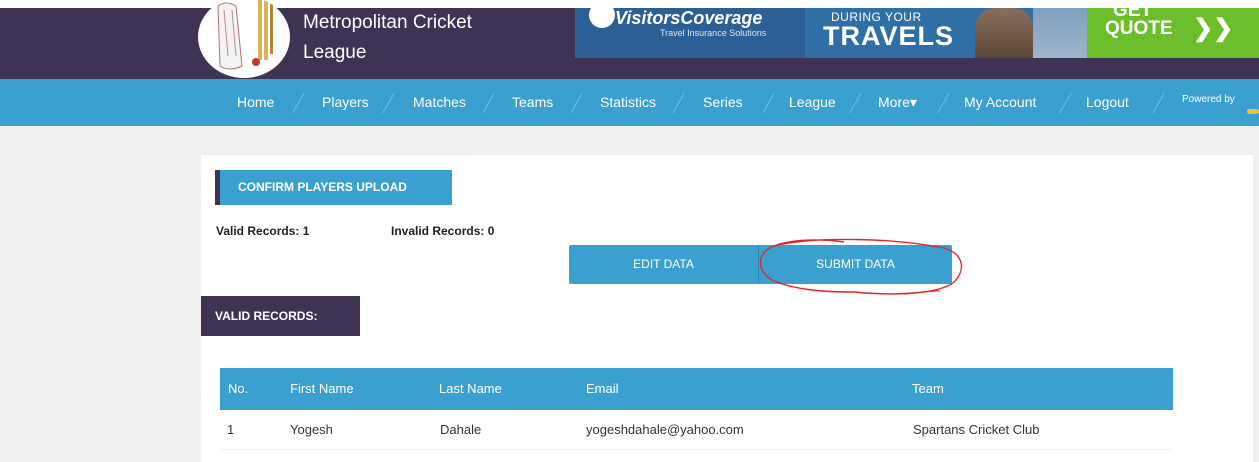 This screenshot has height=462, width=1259. What do you see at coordinates (629, 4) in the screenshot?
I see `top-strip` at bounding box center [629, 4].